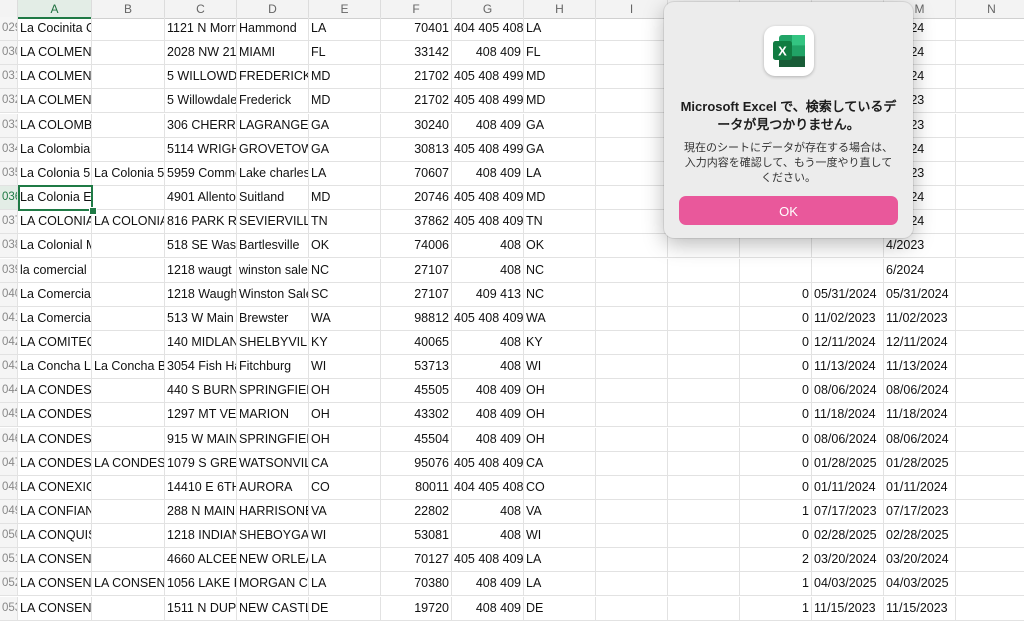 The width and height of the screenshot is (1024, 621). What do you see at coordinates (55, 125) in the screenshot?
I see `cell-a: LA COLOMBIANA INC` at bounding box center [55, 125].